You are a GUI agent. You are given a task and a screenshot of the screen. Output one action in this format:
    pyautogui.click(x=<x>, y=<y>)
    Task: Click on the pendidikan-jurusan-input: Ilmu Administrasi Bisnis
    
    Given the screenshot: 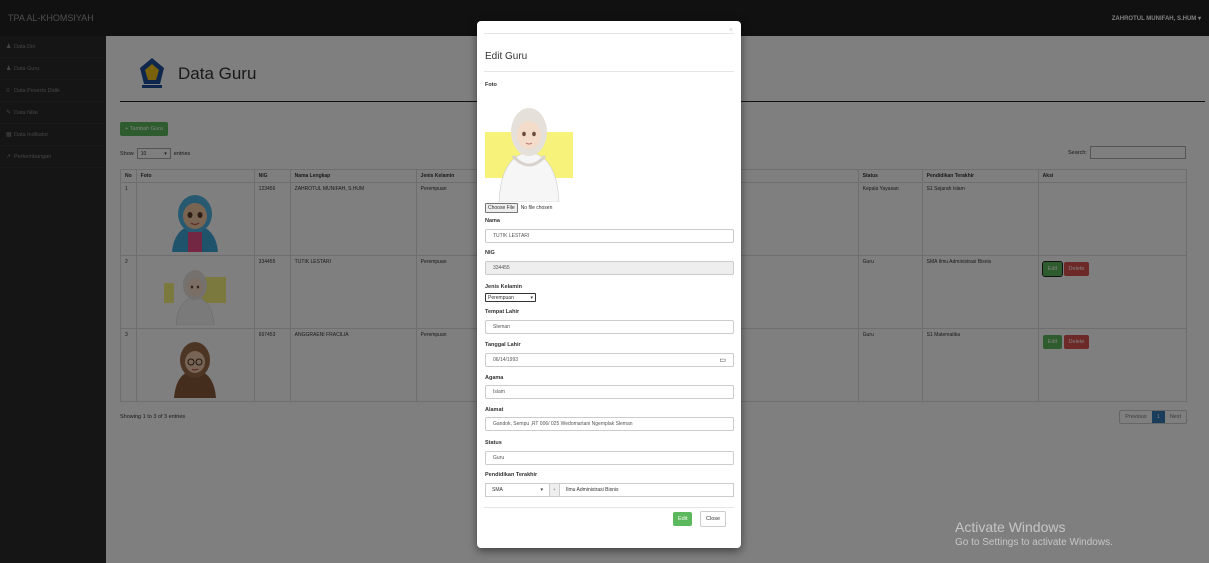 What is the action you would take?
    pyautogui.click(x=647, y=490)
    